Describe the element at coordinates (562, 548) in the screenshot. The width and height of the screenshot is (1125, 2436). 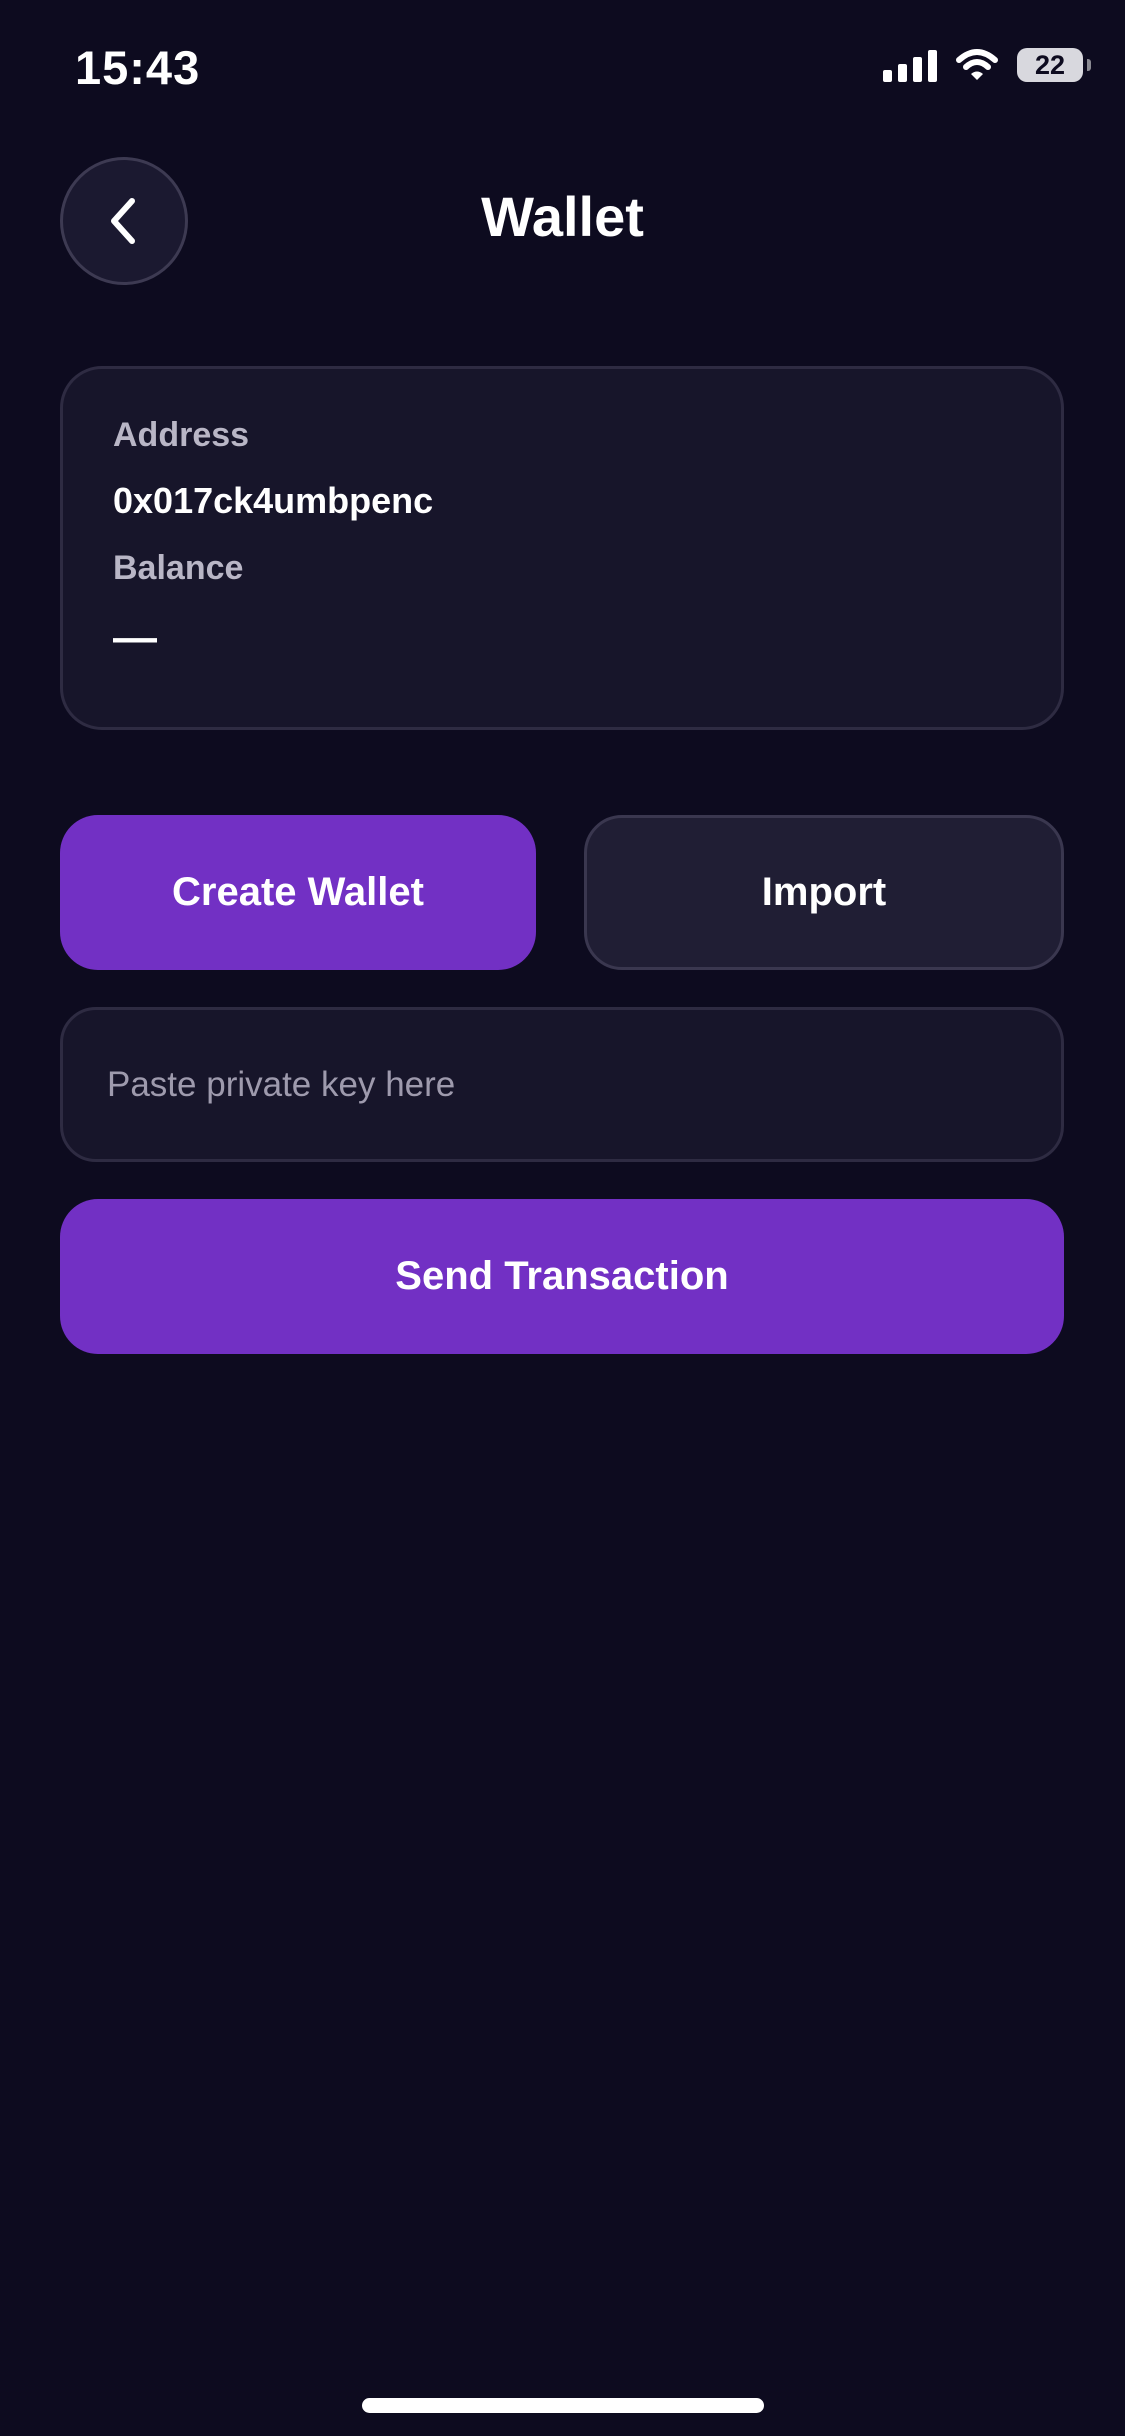
I see `wallet-info-card: Address 0x017ck4umbpenc Balance —` at that location.